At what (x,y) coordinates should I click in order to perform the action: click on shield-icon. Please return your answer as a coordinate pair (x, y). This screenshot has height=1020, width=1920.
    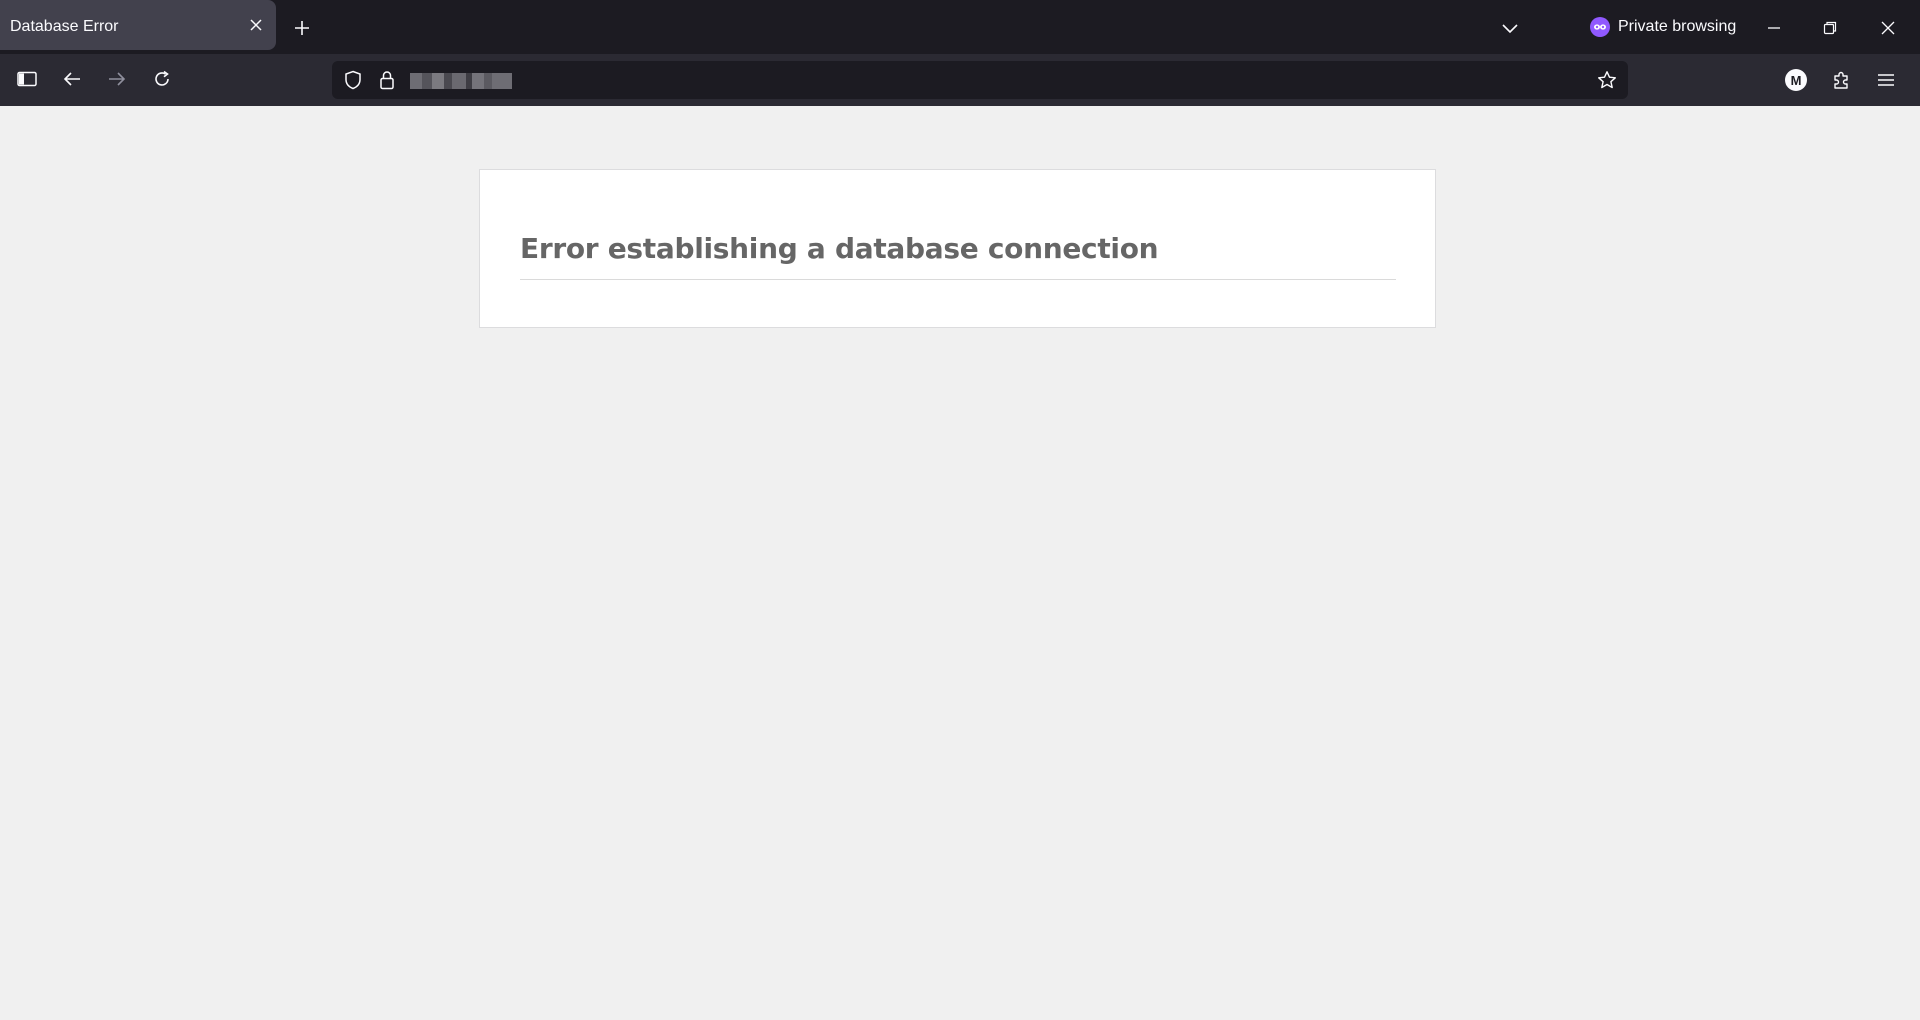
    Looking at the image, I should click on (353, 80).